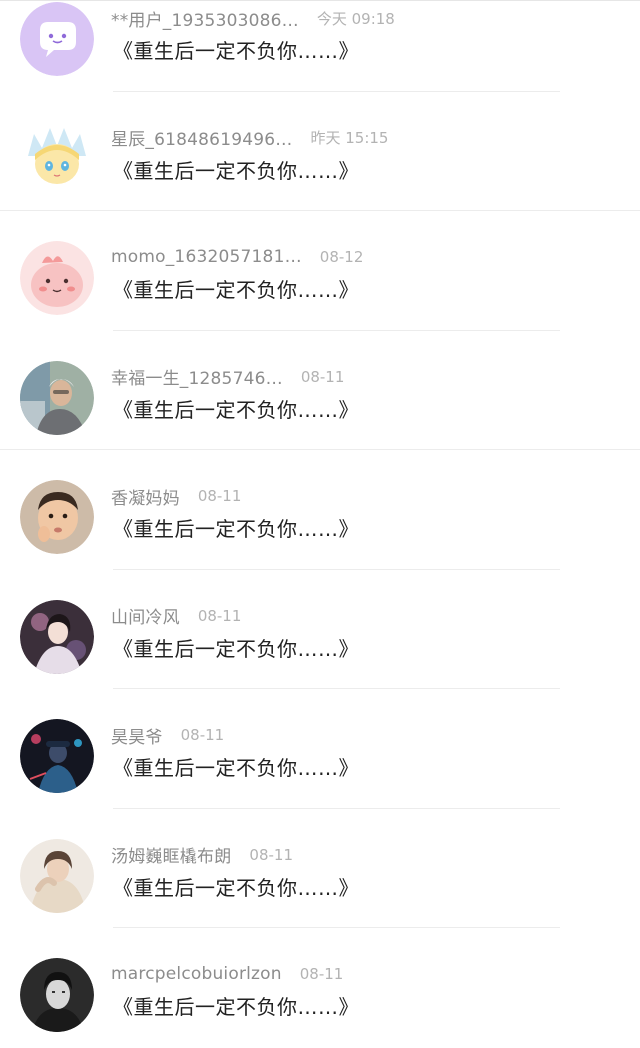 The height and width of the screenshot is (1048, 640). I want to click on timestamp: 昨天 15:15, so click(349, 138).